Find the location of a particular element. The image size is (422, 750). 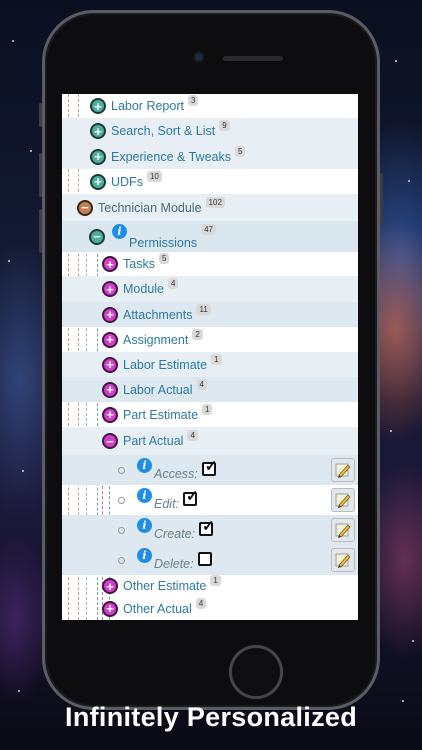

volume-up-button is located at coordinates (40, 175).